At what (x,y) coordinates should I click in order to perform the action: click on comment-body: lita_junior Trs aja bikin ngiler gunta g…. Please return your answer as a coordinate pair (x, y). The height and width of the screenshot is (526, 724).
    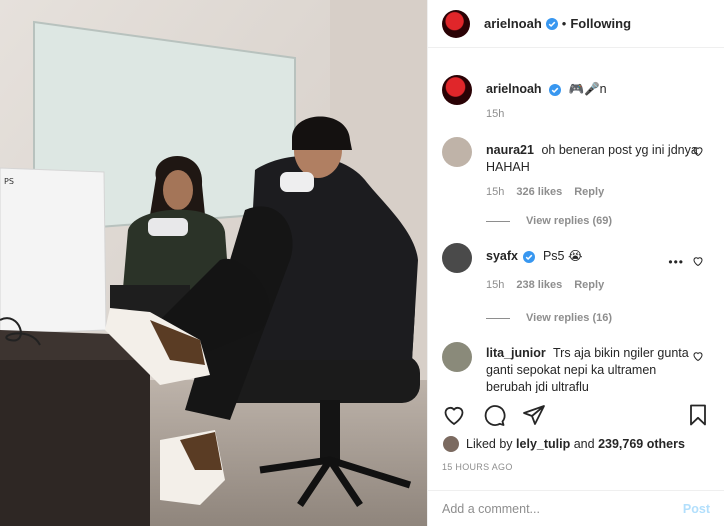
    Looking at the image, I should click on (595, 369).